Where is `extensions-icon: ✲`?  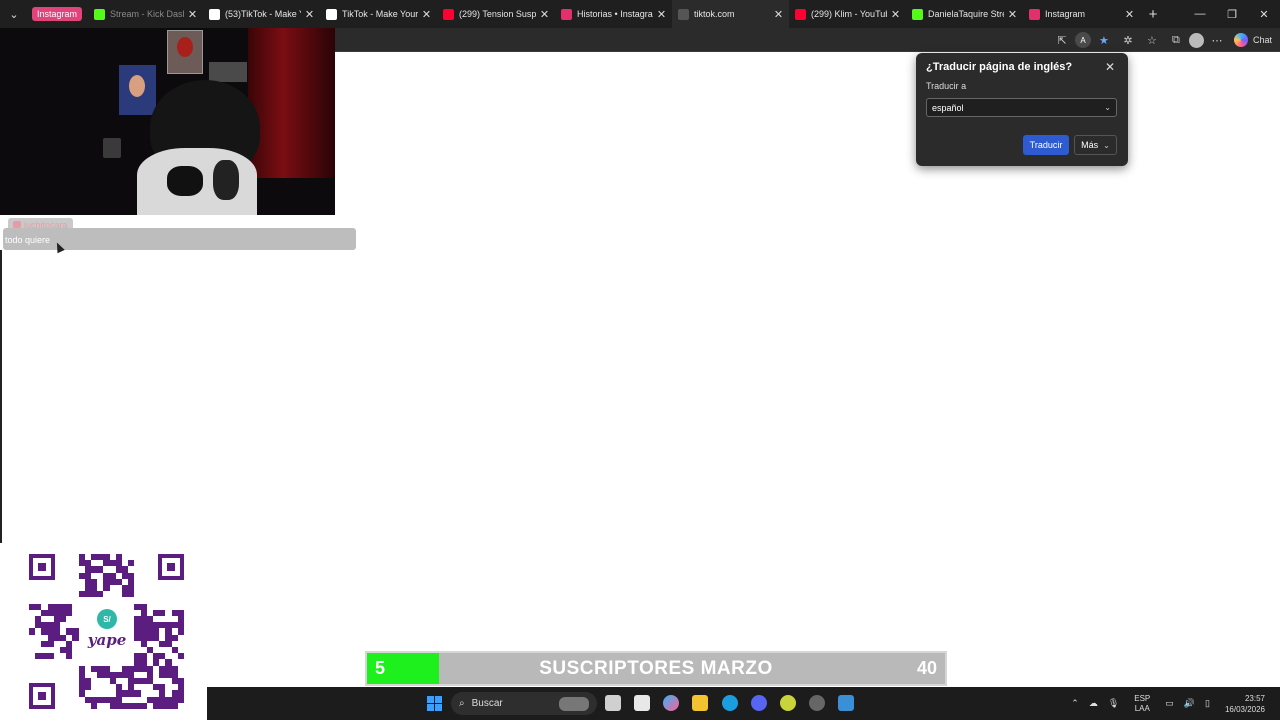
extensions-icon: ✲ is located at coordinates (1128, 40).